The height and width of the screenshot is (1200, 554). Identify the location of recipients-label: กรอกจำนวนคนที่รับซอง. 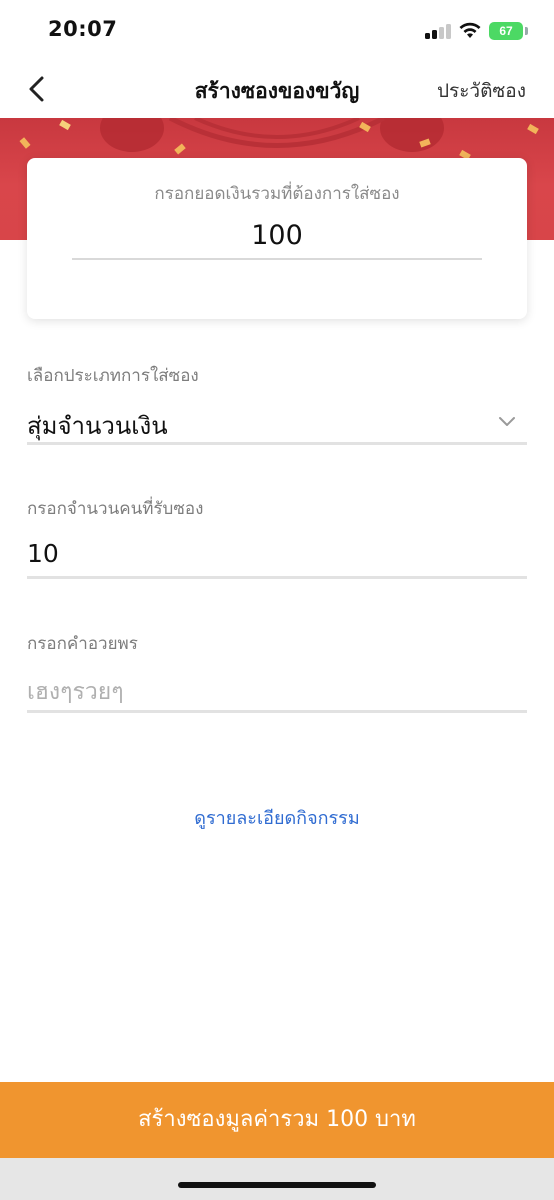
(115, 509).